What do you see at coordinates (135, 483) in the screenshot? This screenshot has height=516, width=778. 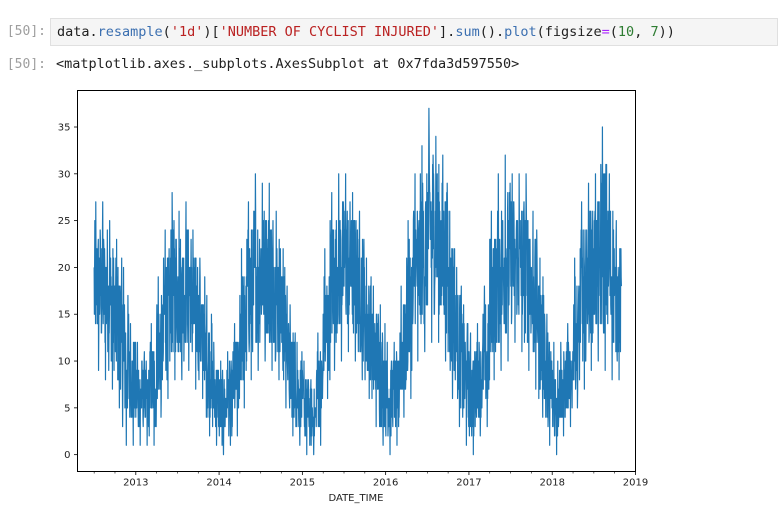 I see `x-tick-label: 2013` at bounding box center [135, 483].